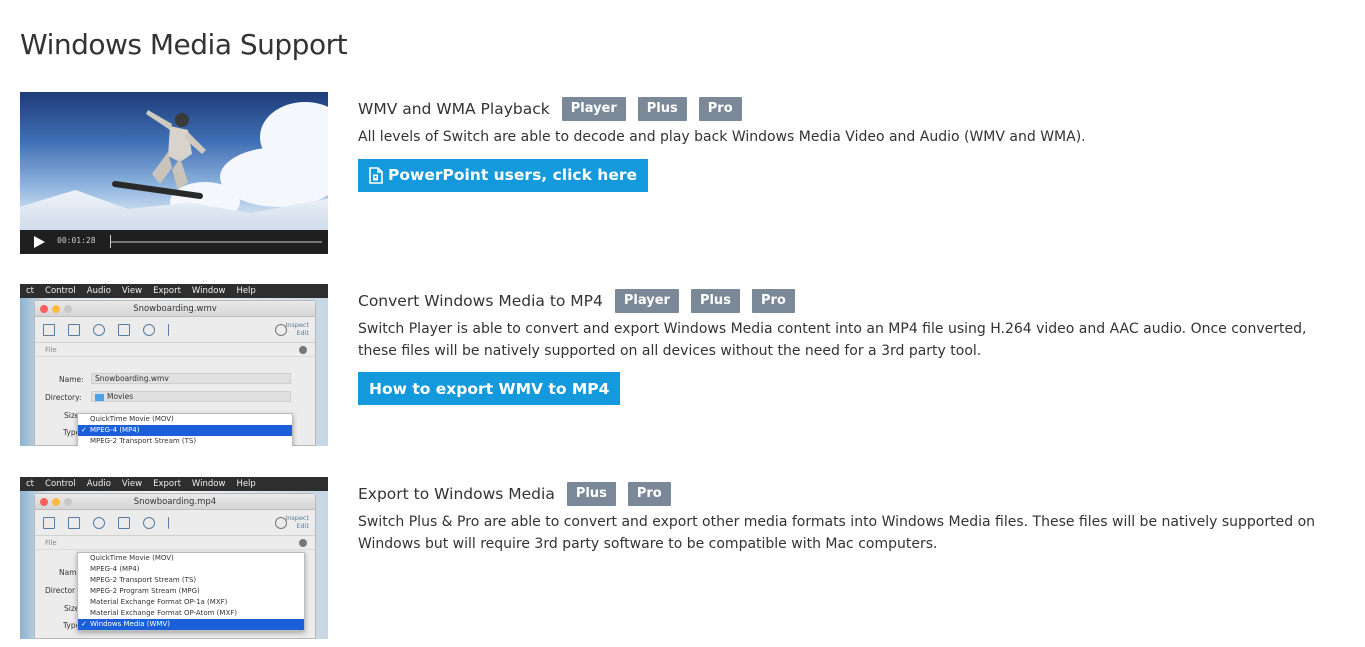 The height and width of the screenshot is (647, 1365). What do you see at coordinates (376, 175) in the screenshot?
I see `document-icon` at bounding box center [376, 175].